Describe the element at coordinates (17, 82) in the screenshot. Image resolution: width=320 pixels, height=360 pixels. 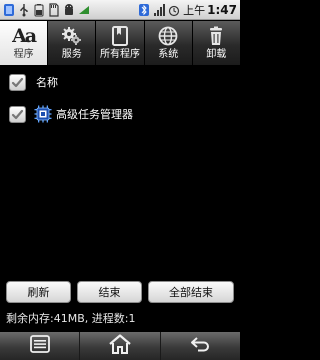
I see `select-all-checkbox` at that location.